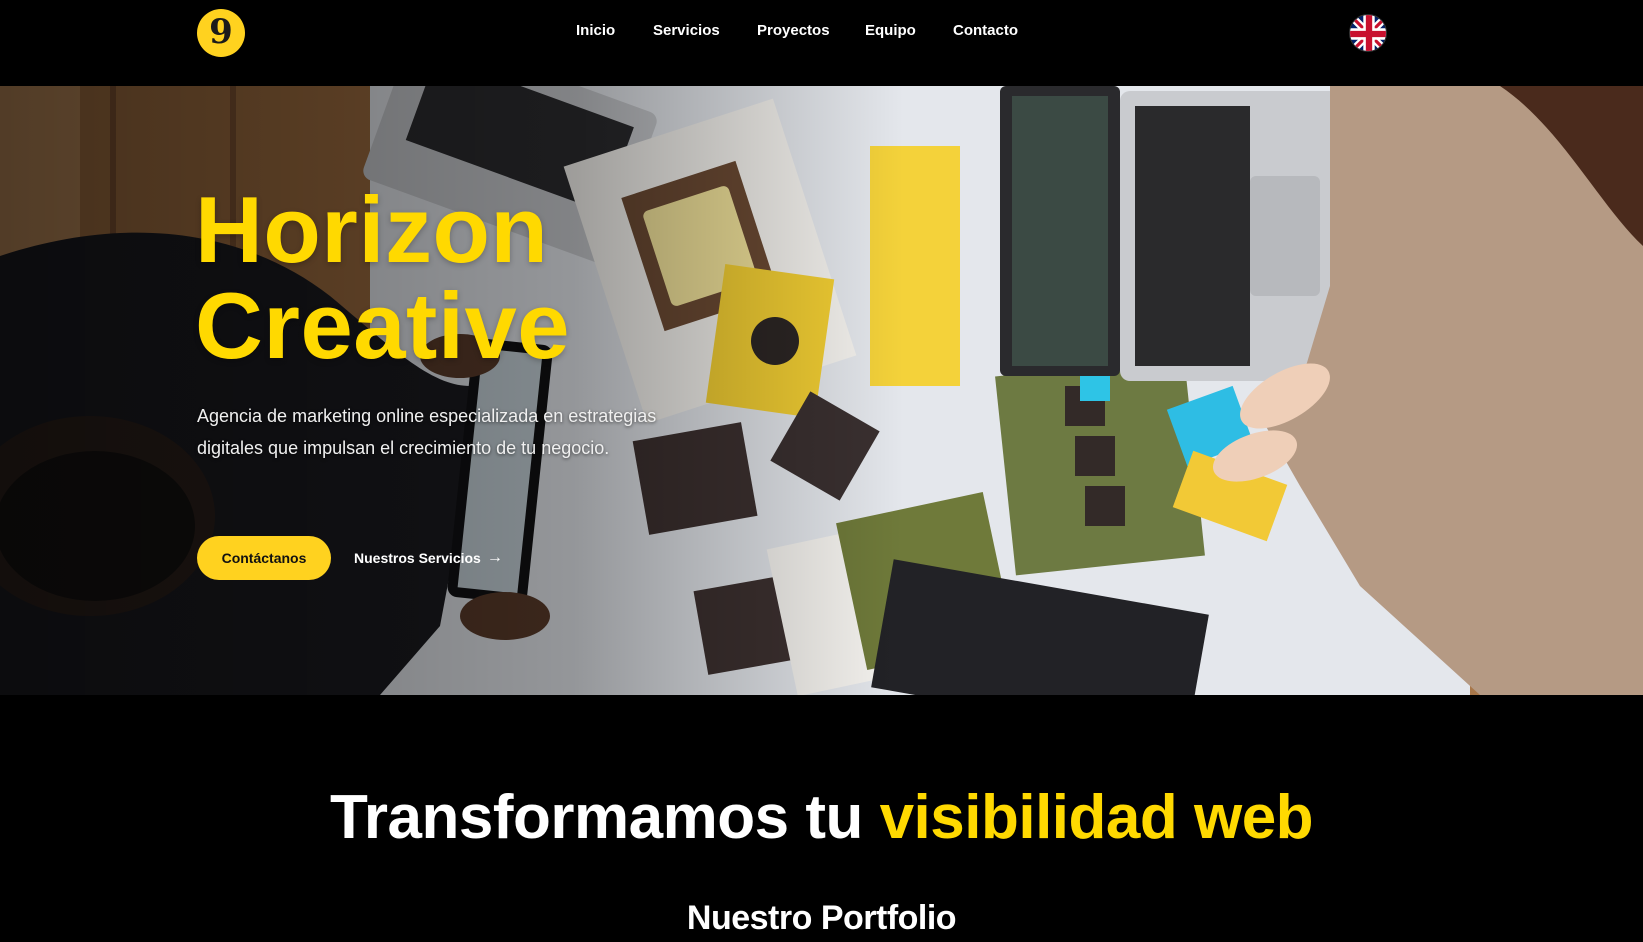 The width and height of the screenshot is (1643, 942). What do you see at coordinates (705, 30) in the screenshot?
I see `nav-servicios-link: Servicios` at bounding box center [705, 30].